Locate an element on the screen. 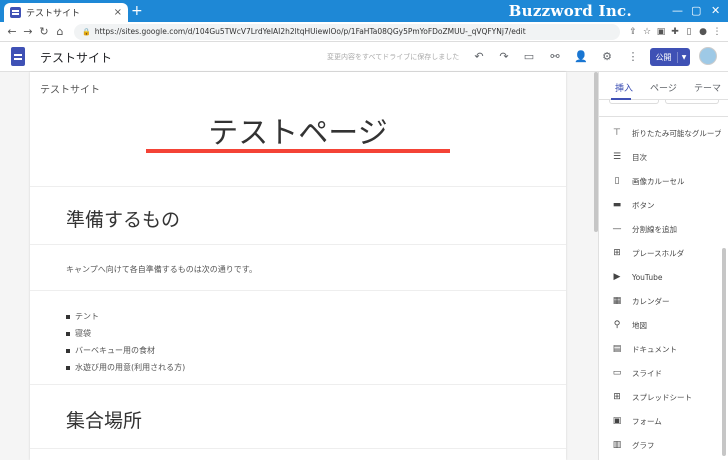 Image resolution: width=728 pixels, height=460 pixels. insert-item-button: ▬ ボタン is located at coordinates (666, 205).